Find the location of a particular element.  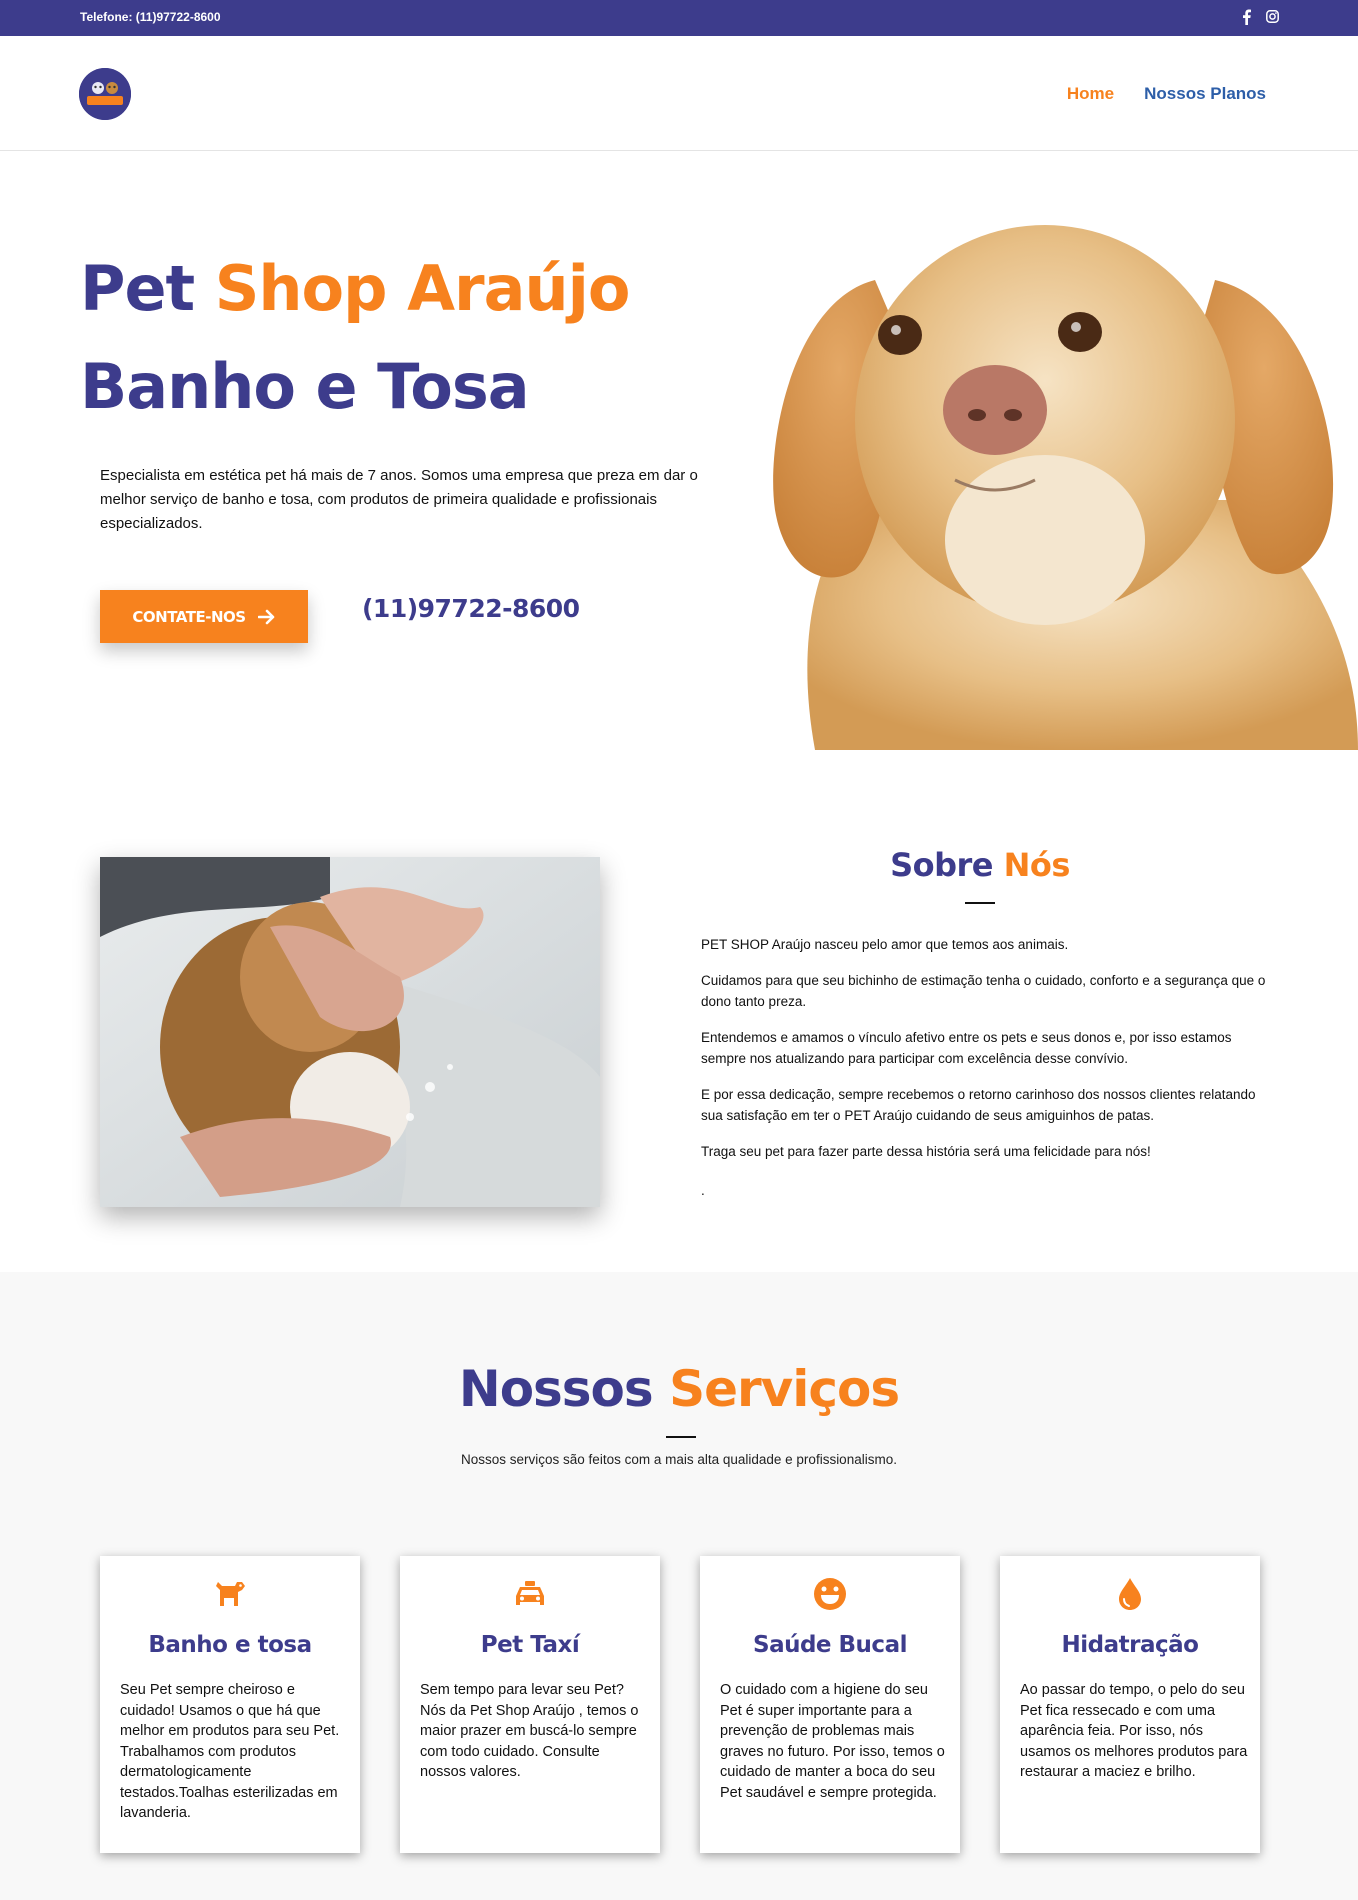

smile-icon is located at coordinates (830, 1594).